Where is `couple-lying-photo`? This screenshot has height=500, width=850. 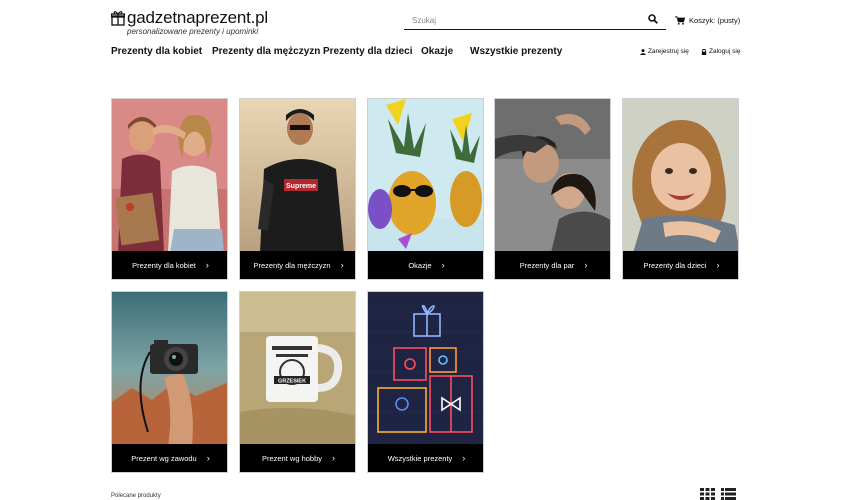 couple-lying-photo is located at coordinates (552, 176).